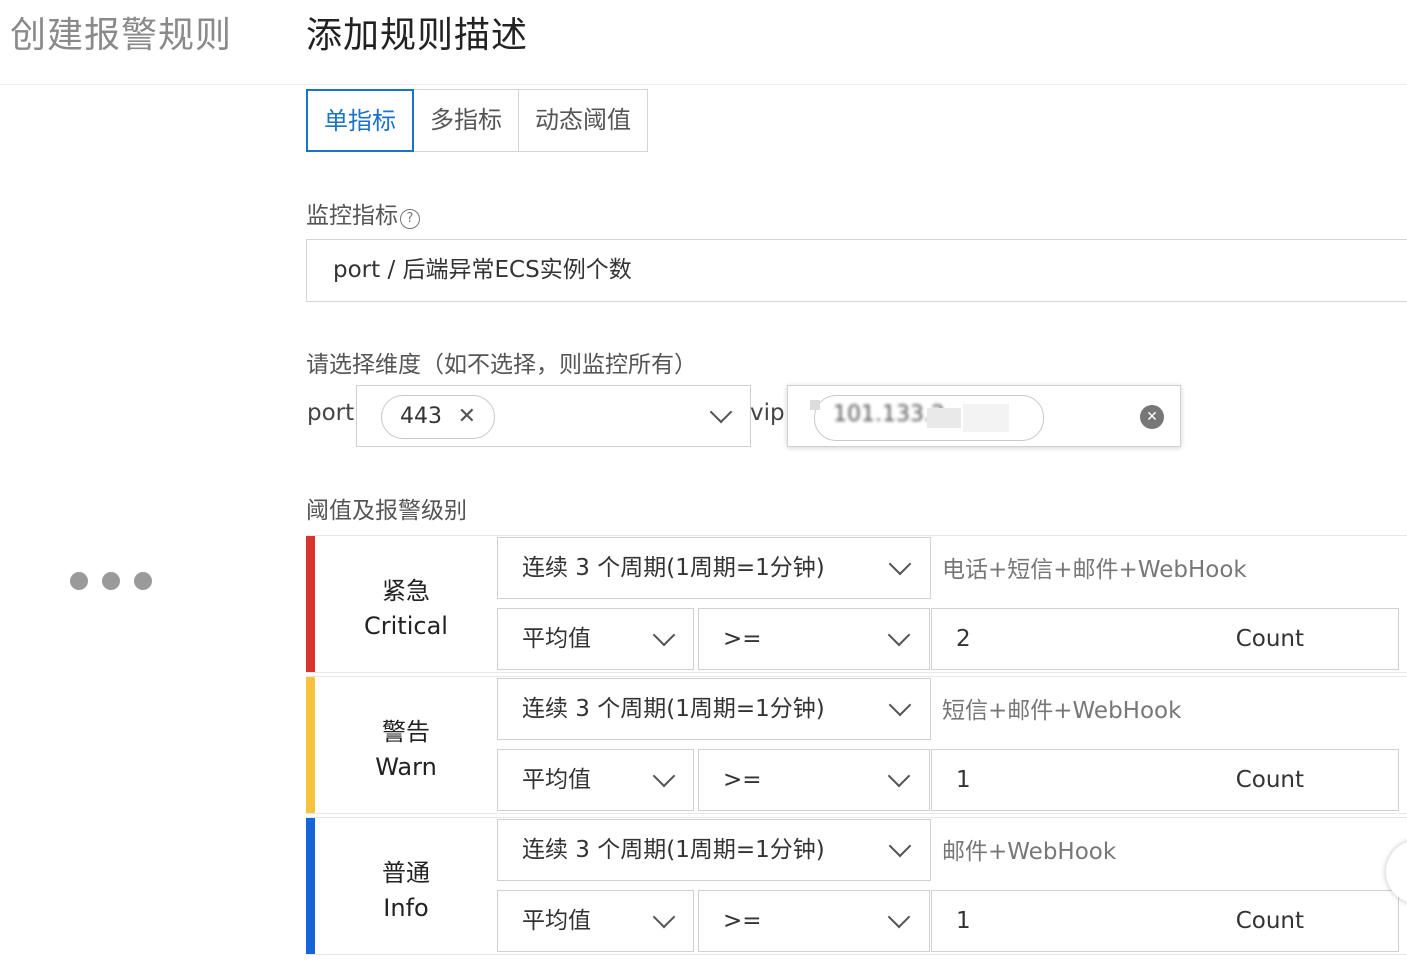 Image resolution: width=1407 pixels, height=966 pixels. I want to click on more-icon, so click(111, 581).